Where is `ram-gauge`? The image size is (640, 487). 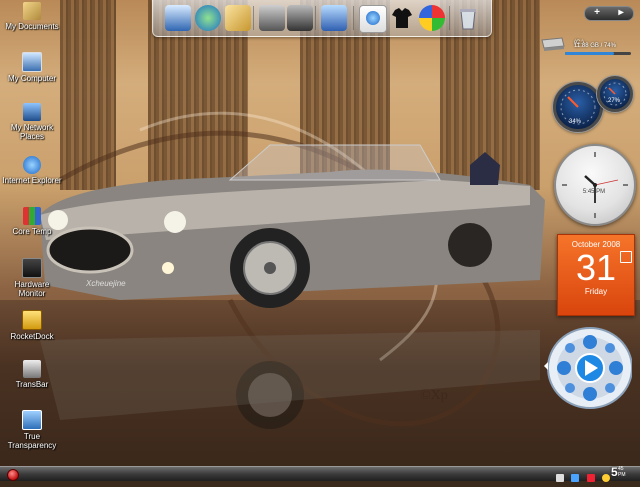
ram-gauge is located at coordinates (615, 94).